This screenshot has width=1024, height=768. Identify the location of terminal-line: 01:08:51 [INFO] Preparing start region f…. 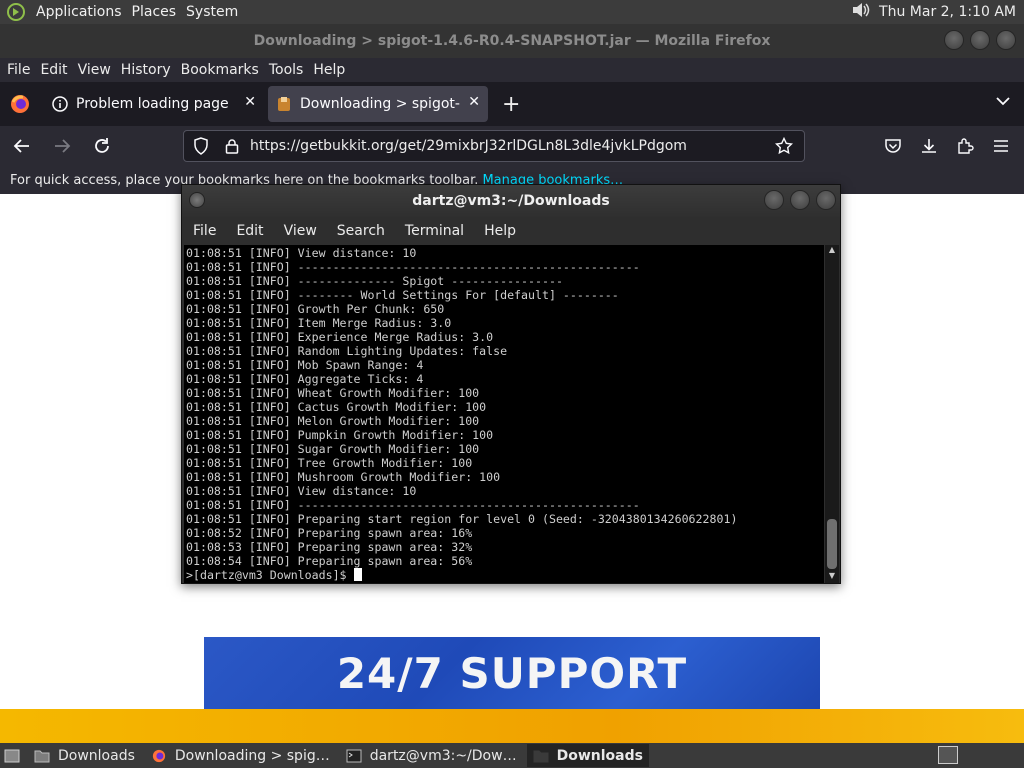
(462, 519).